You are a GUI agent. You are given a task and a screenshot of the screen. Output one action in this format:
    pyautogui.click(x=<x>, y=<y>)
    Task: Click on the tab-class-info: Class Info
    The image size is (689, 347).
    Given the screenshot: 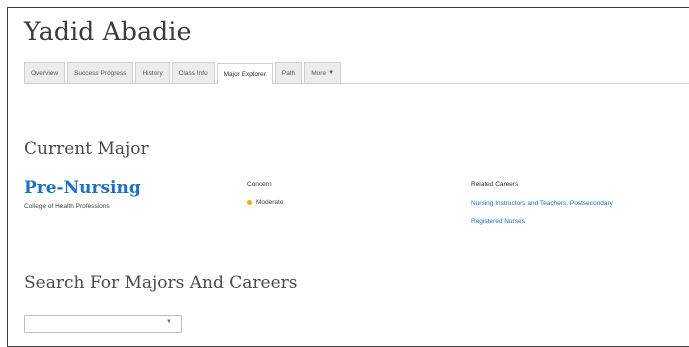 What is the action you would take?
    pyautogui.click(x=193, y=72)
    